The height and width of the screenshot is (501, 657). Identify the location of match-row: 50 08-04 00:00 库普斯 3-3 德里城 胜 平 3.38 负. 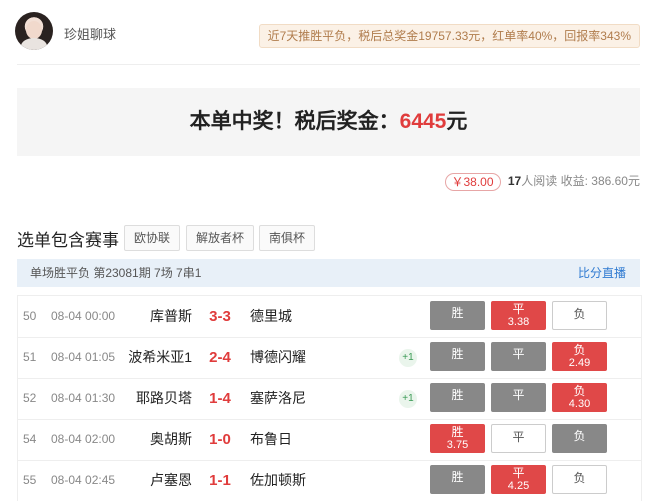
(329, 317).